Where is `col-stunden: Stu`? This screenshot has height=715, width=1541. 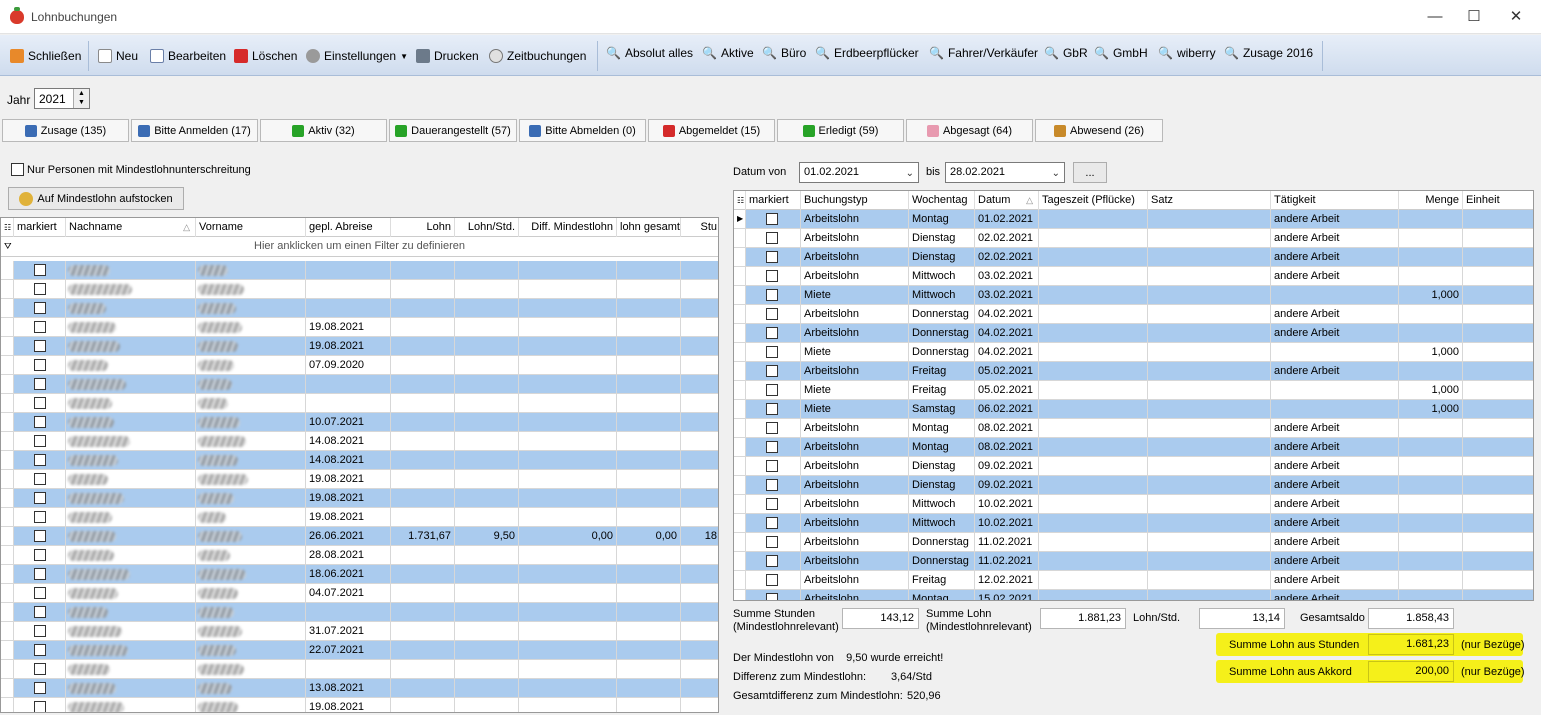
col-stunden: Stu is located at coordinates (699, 227).